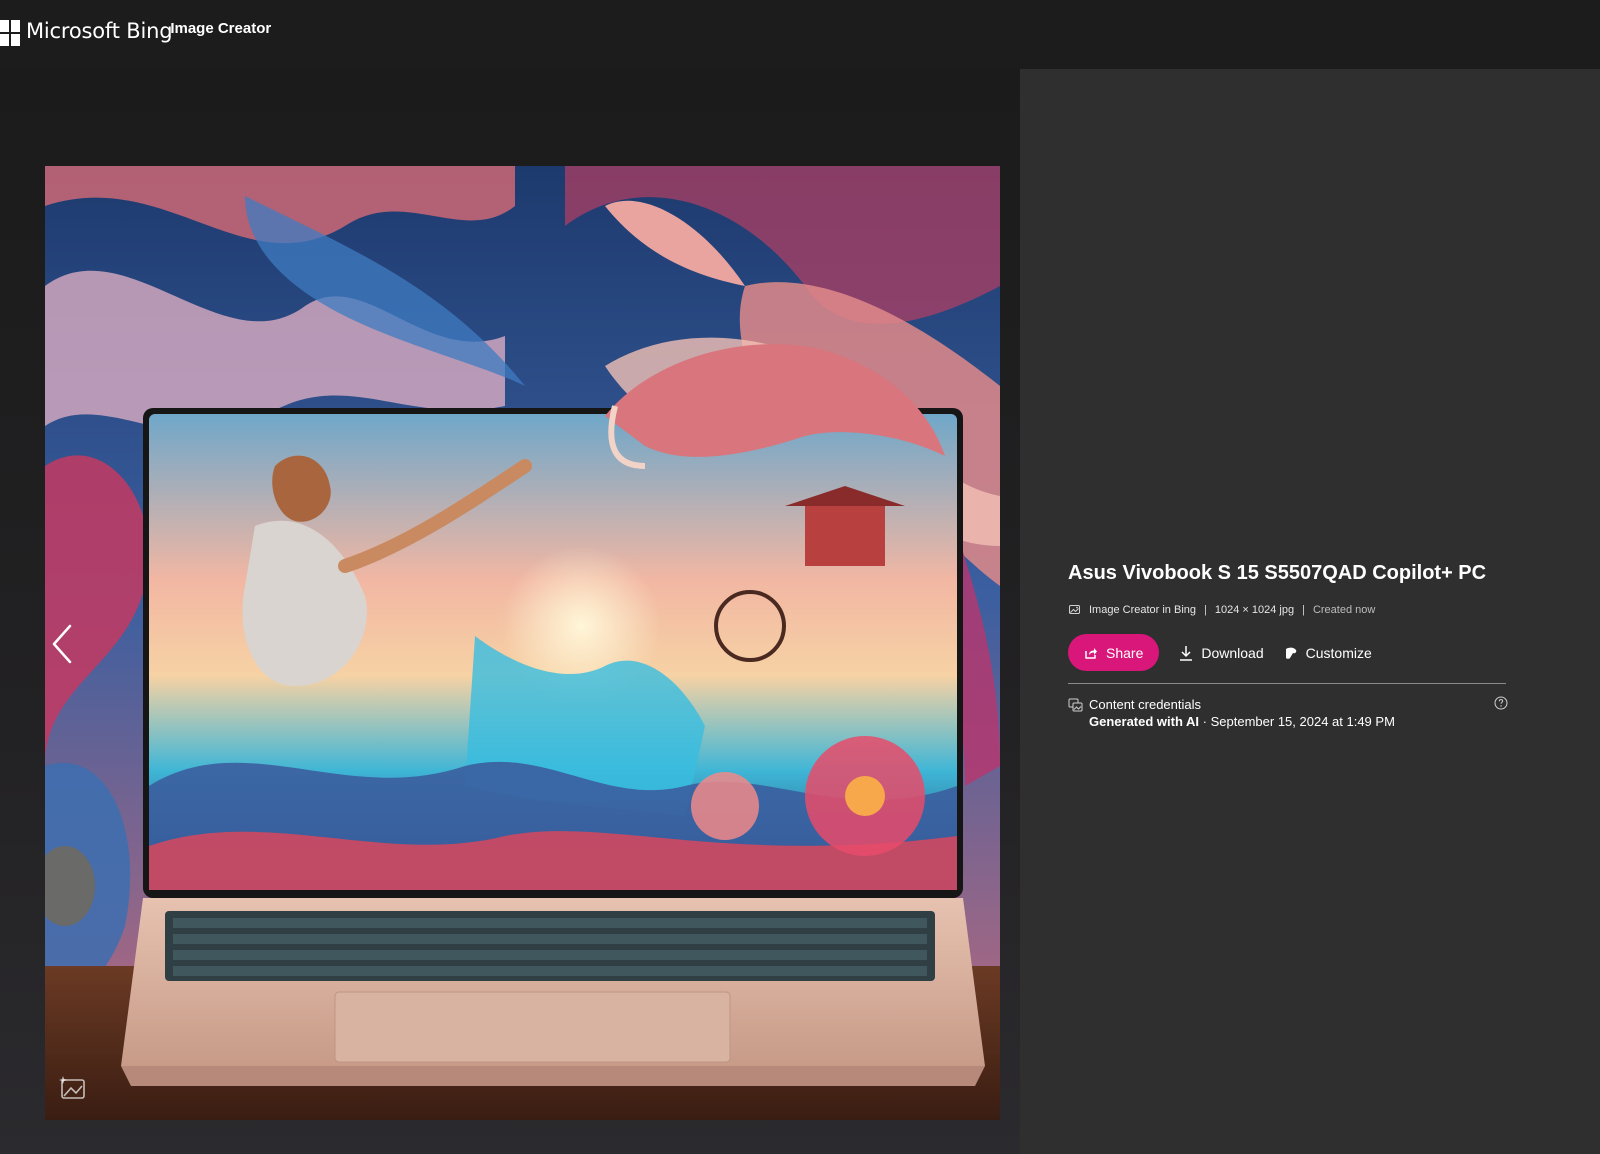  I want to click on download-button: Download, so click(1221, 652).